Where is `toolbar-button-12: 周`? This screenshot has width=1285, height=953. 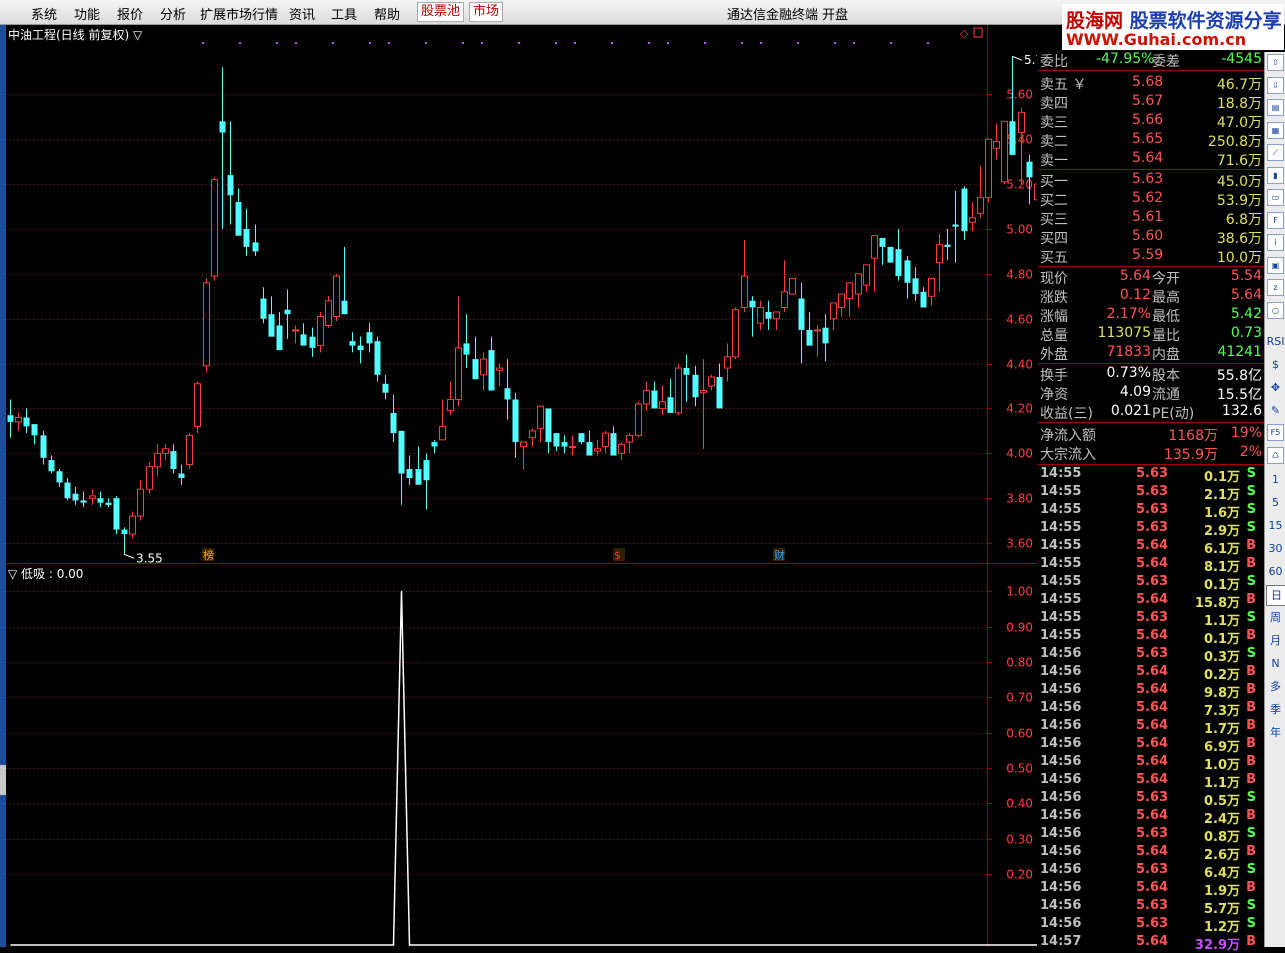 toolbar-button-12: 周 is located at coordinates (1275, 617).